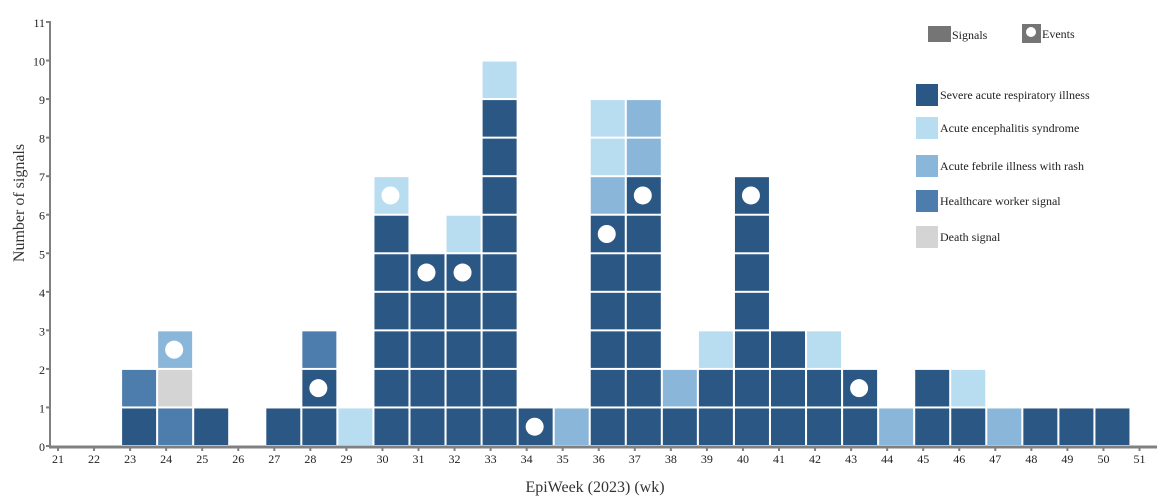 Image resolution: width=1165 pixels, height=500 pixels. What do you see at coordinates (283, 426) in the screenshot?
I see `bar-segment-sari-wk27` at bounding box center [283, 426].